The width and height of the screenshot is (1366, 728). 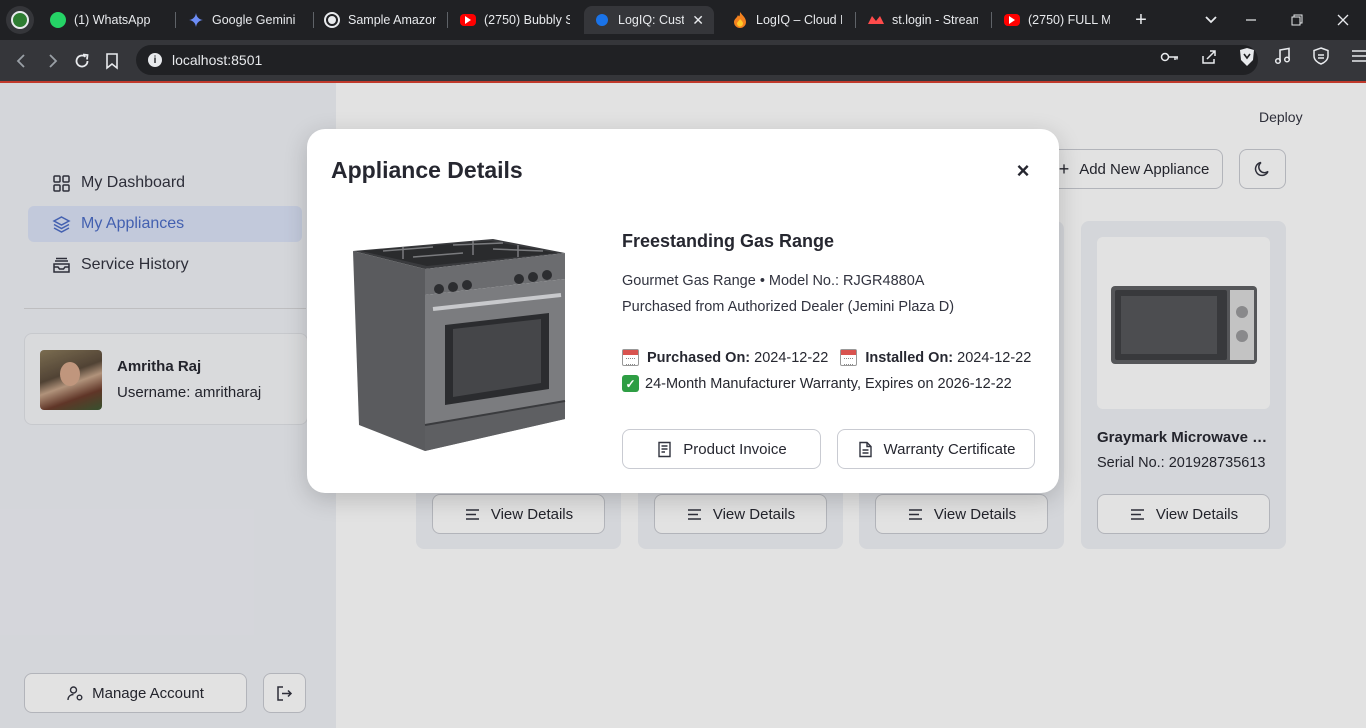 I want to click on tab-youtube-full: (2750) FULL MA, so click(x=1057, y=20).